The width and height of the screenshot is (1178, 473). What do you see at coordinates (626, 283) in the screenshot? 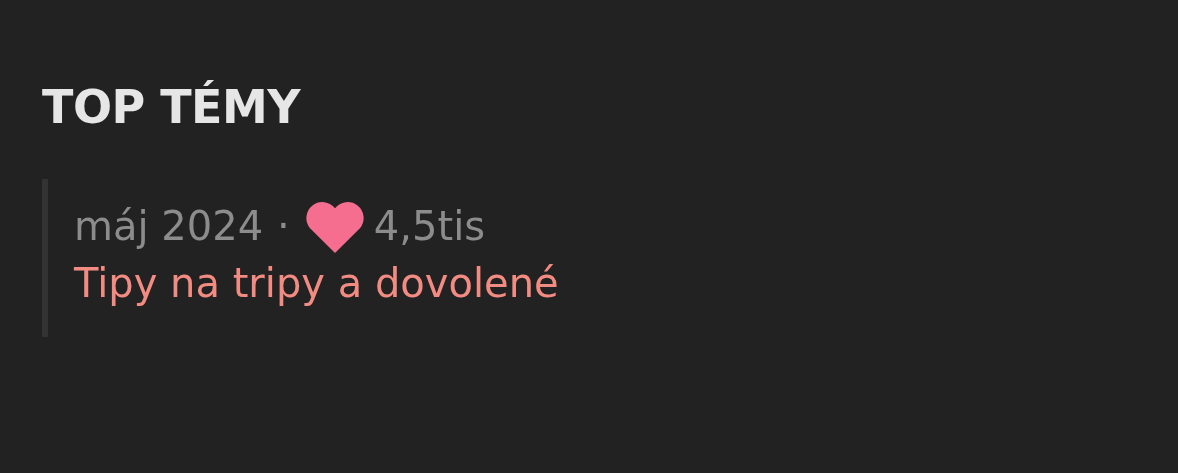
I see `topic-link: Tipy na tripy a dovolené` at bounding box center [626, 283].